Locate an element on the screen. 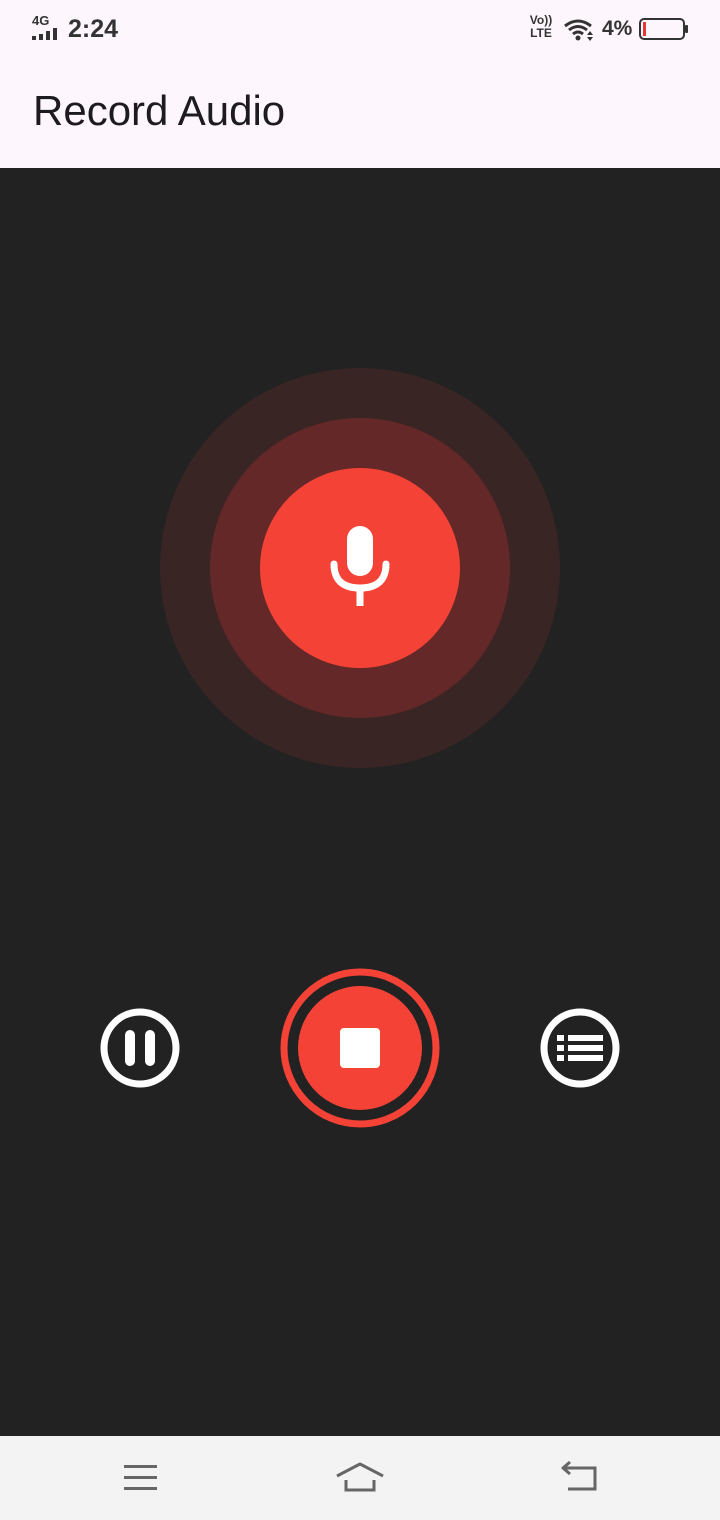  battery-icon is located at coordinates (663, 29).